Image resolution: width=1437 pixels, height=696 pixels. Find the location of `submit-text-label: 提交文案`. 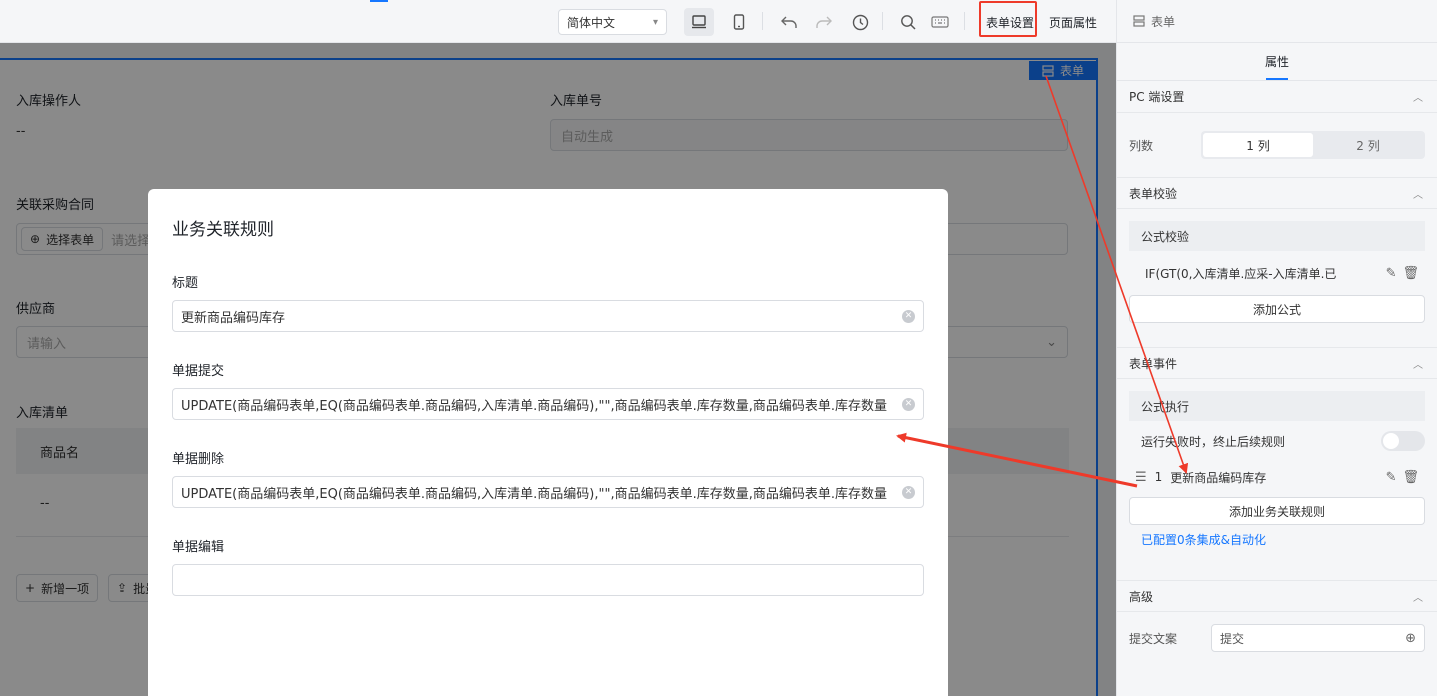

submit-text-label: 提交文案 is located at coordinates (1153, 638).